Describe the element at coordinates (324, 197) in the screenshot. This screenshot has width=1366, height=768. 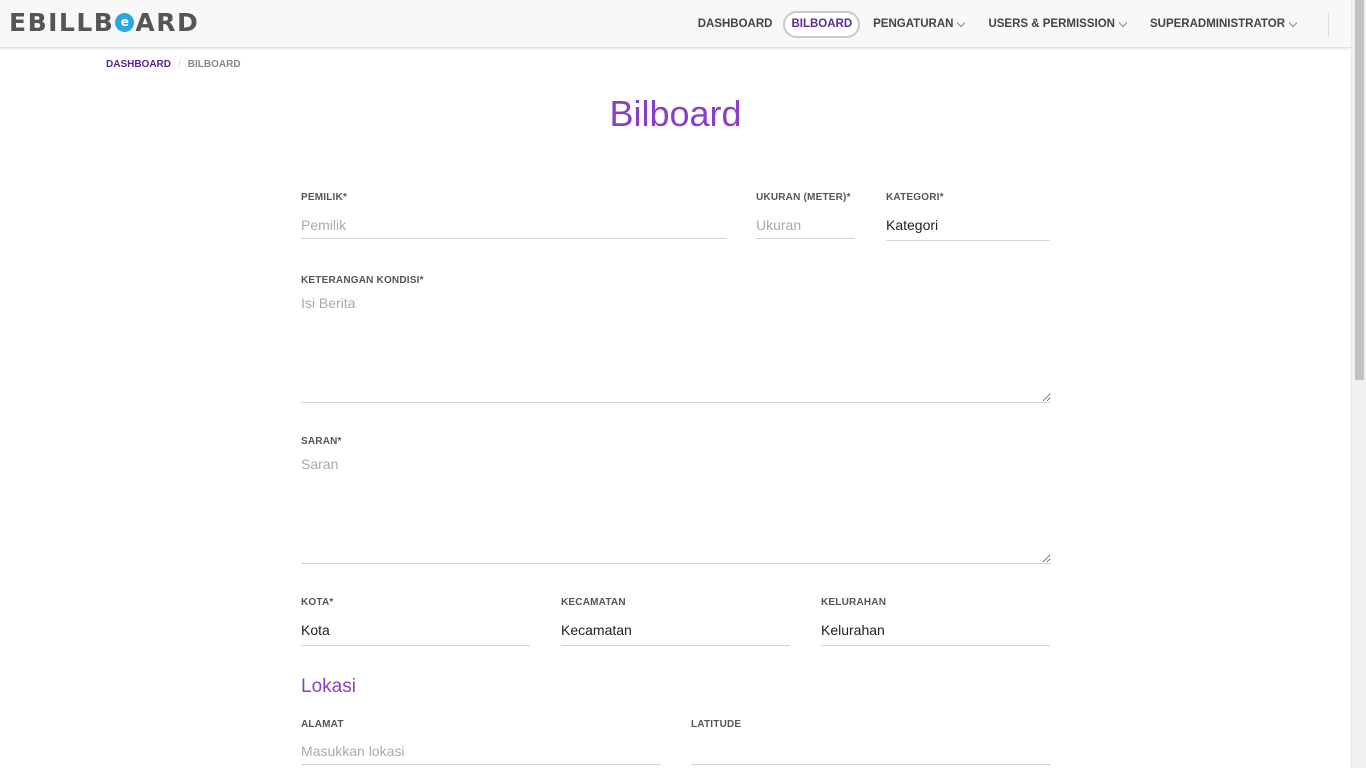
I see `pemilik-label: PEMILIK*` at that location.